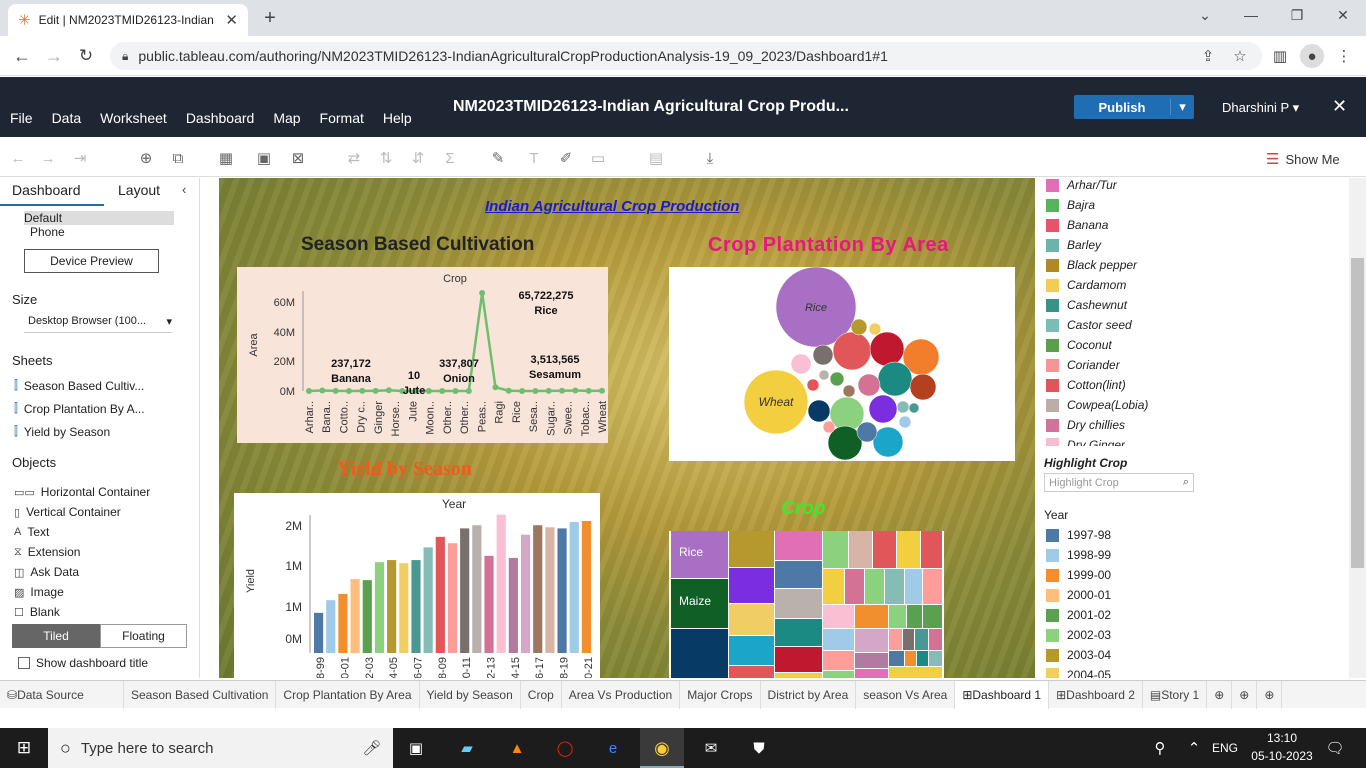  Describe the element at coordinates (128, 20) in the screenshot. I see `browser-tab: ✳ Edit | NM2023TMID26123-Indian ✕` at that location.